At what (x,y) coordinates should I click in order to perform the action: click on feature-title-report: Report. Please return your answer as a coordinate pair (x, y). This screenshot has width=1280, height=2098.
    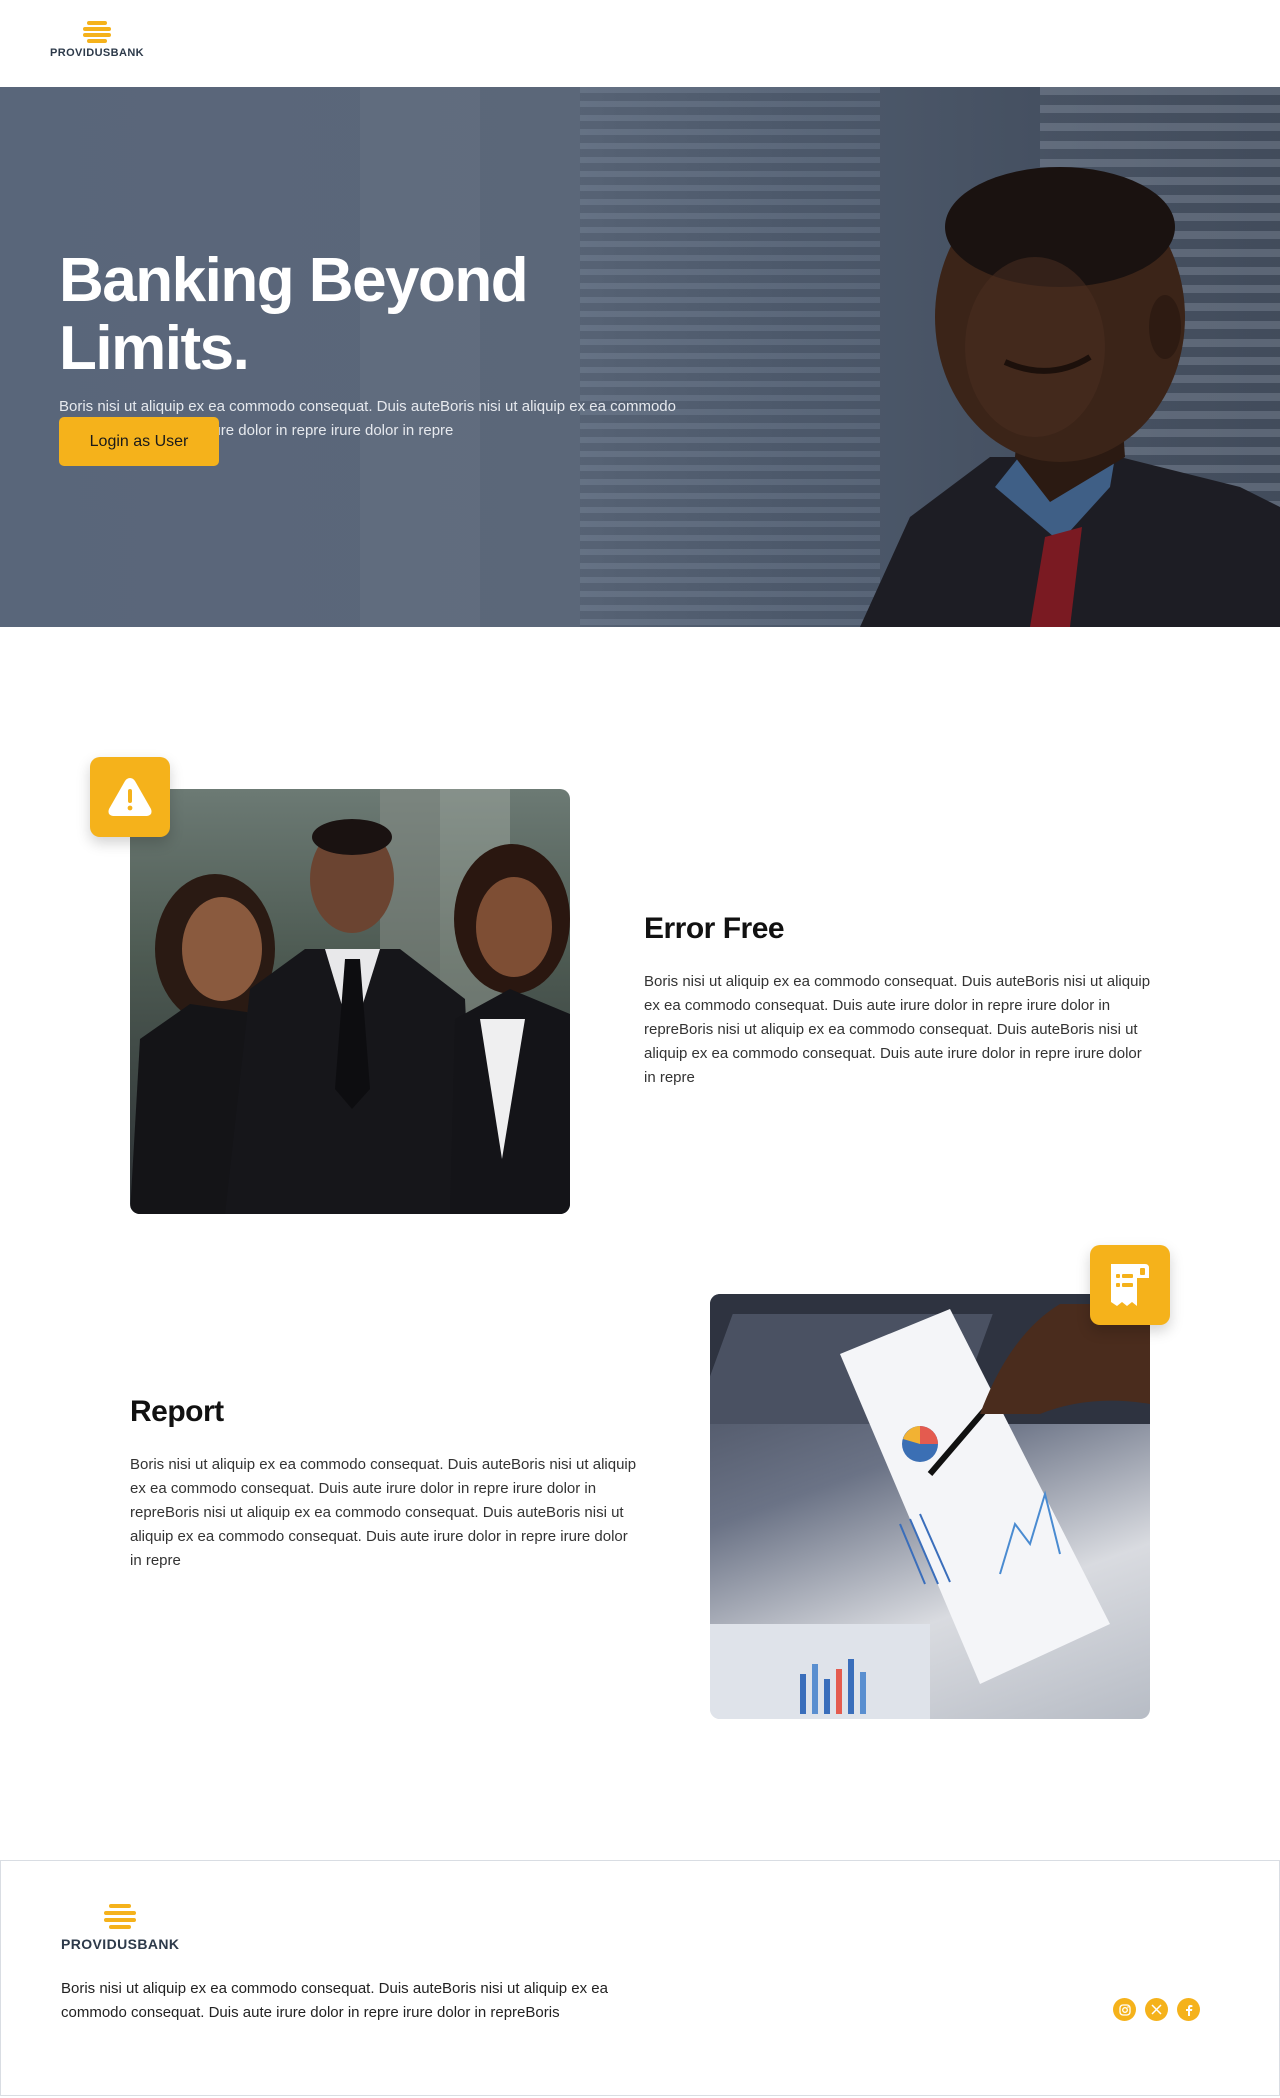
    Looking at the image, I should click on (177, 1411).